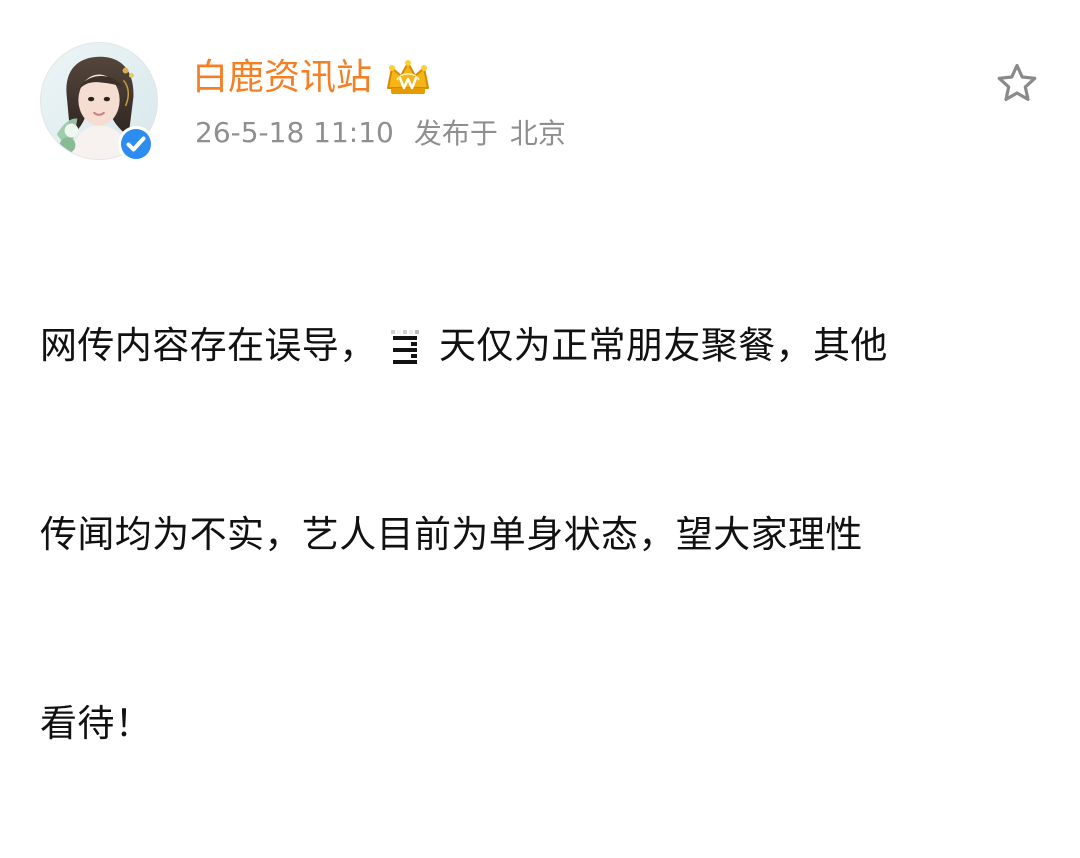 The image size is (1080, 858). I want to click on post-body-line-1-start: 网传内容存在误导，, so click(208, 345).